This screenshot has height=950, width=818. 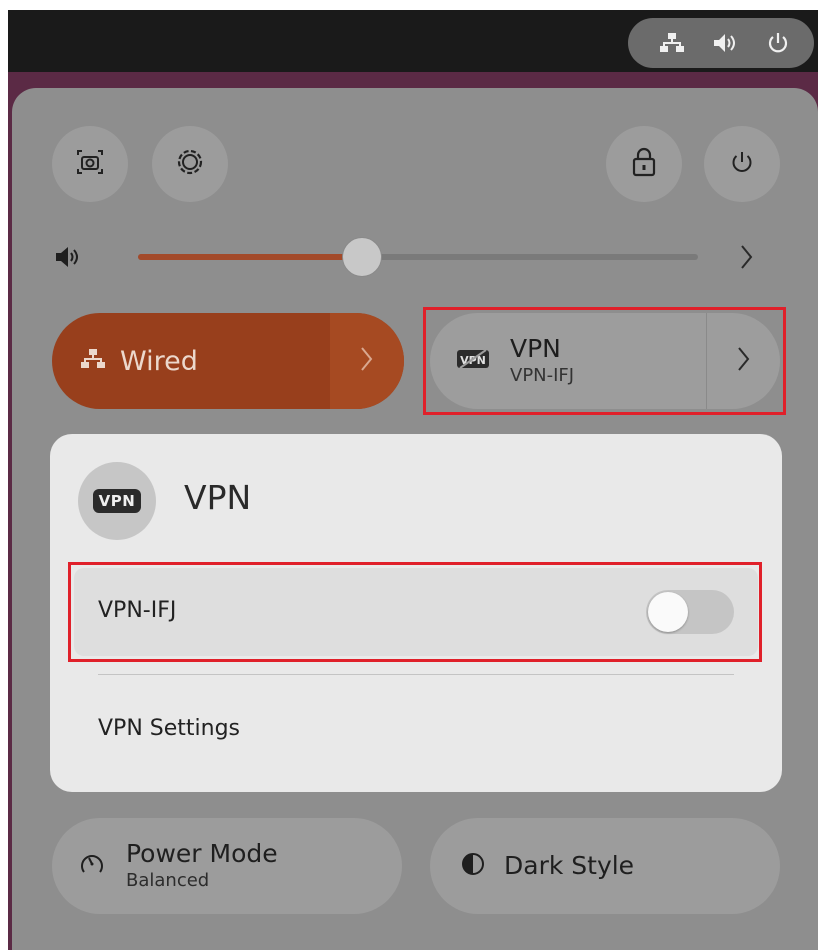 I want to click on power-mode-icon, so click(x=92, y=866).